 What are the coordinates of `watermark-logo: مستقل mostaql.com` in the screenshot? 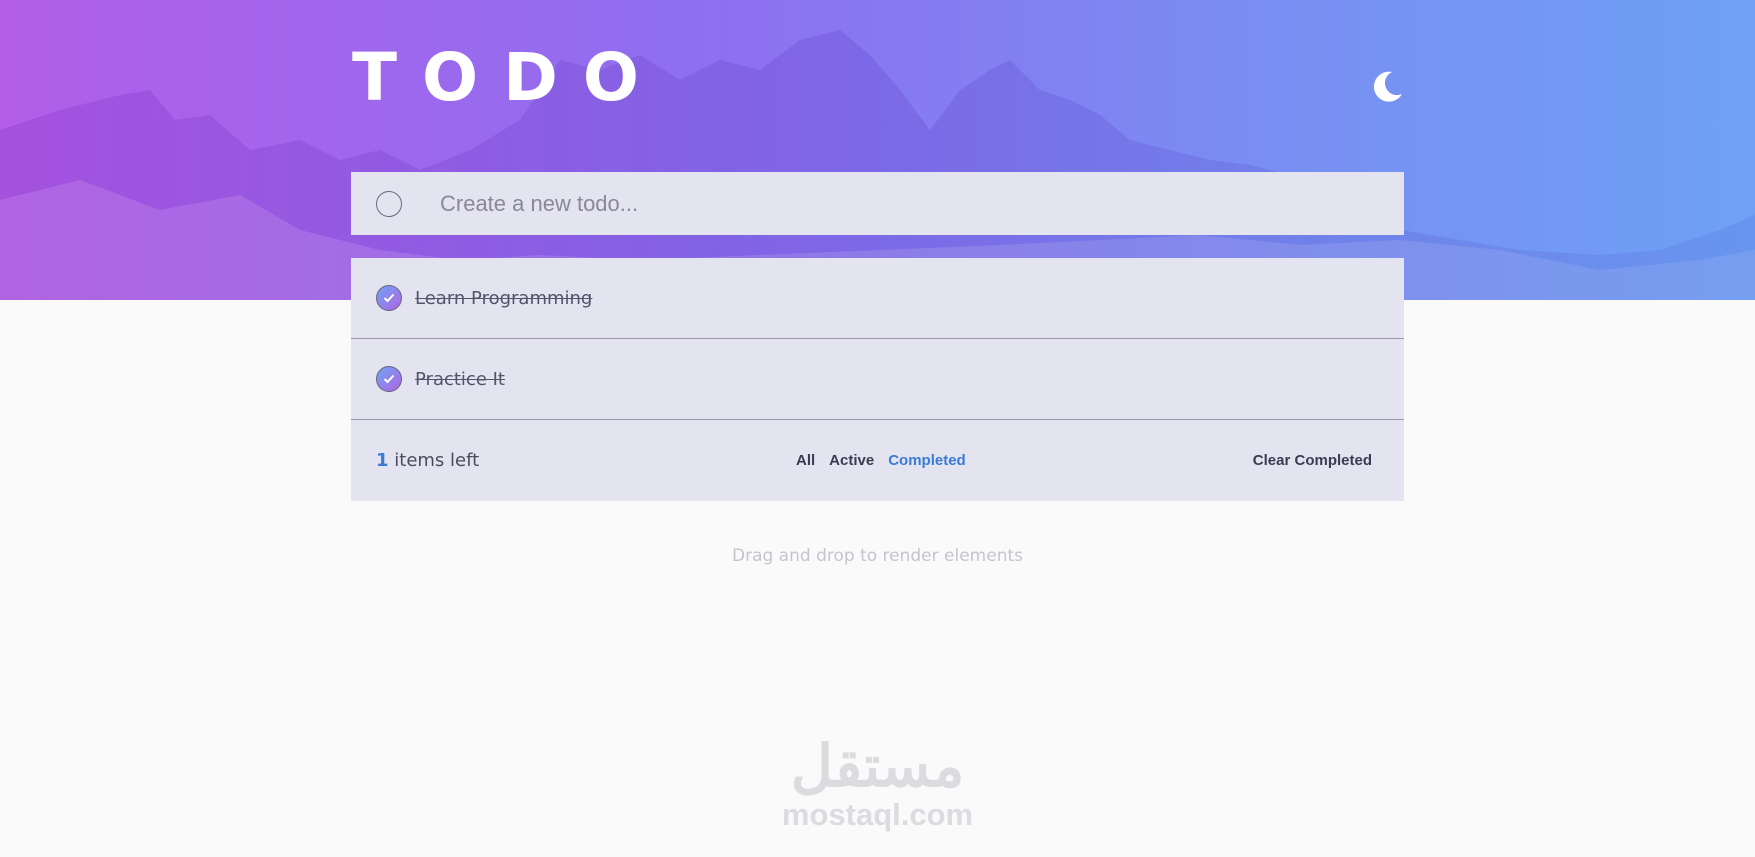 It's located at (877, 784).